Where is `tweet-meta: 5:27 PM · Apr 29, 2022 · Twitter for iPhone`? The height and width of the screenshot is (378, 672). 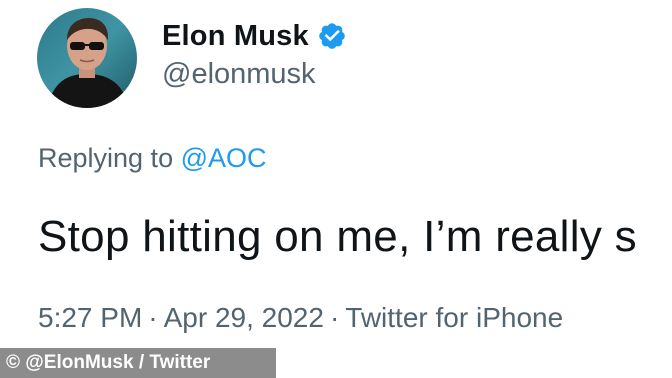
tweet-meta: 5:27 PM · Apr 29, 2022 · Twitter for iPhone is located at coordinates (300, 318).